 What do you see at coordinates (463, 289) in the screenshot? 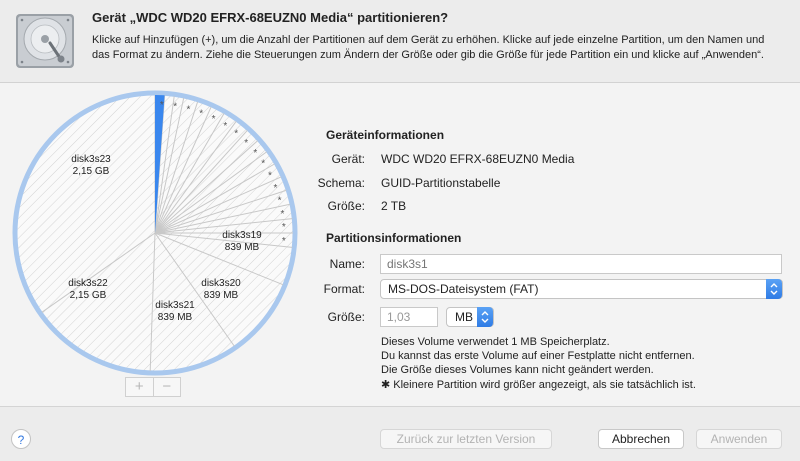
I see `format-select-value: MS-DOS-Dateisystem (FAT)` at bounding box center [463, 289].